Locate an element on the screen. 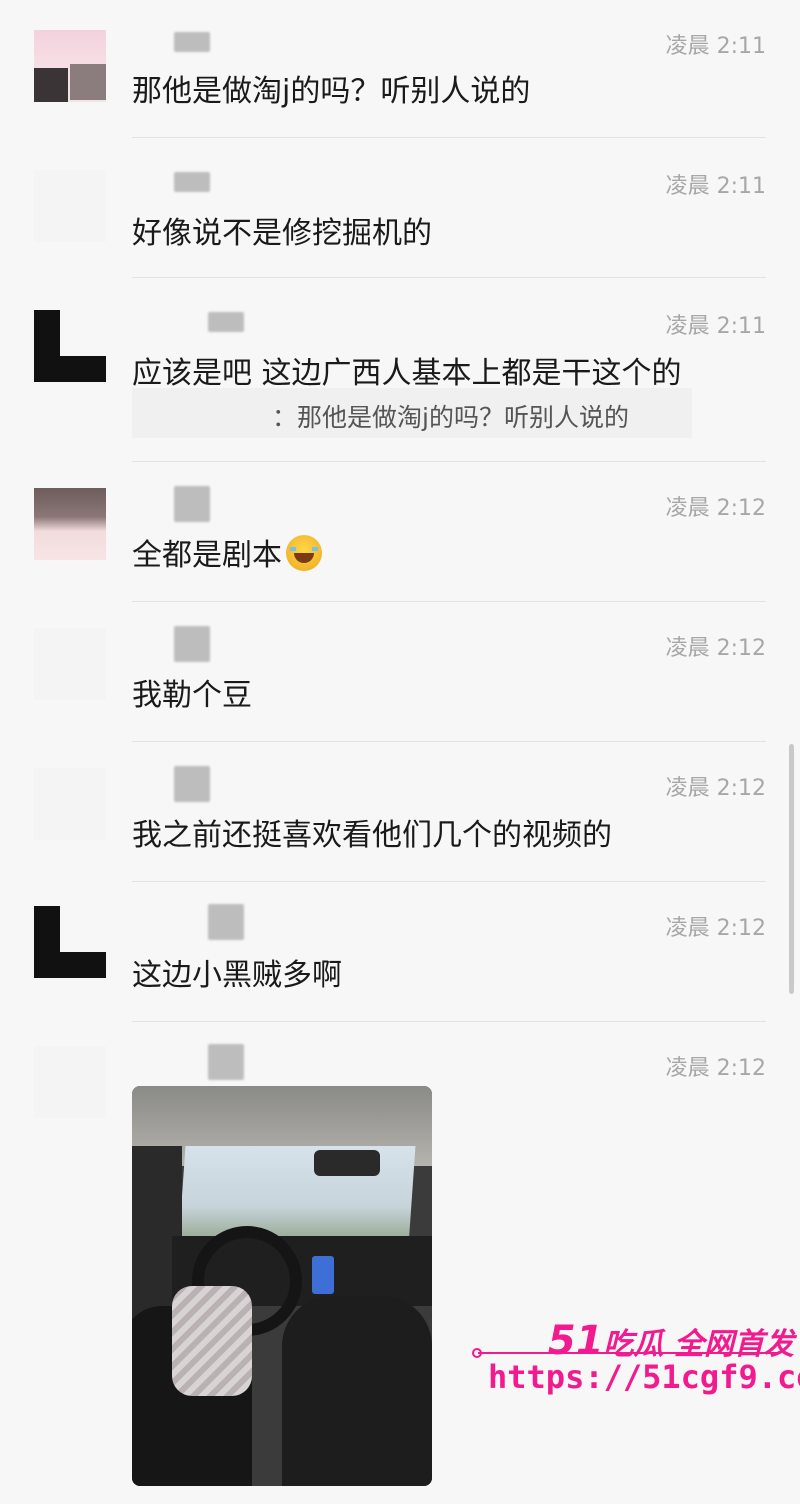 This screenshot has width=800, height=1504. quoted-message-text: ：那他是做淘j的吗？听别人说的 is located at coordinates (450, 417).